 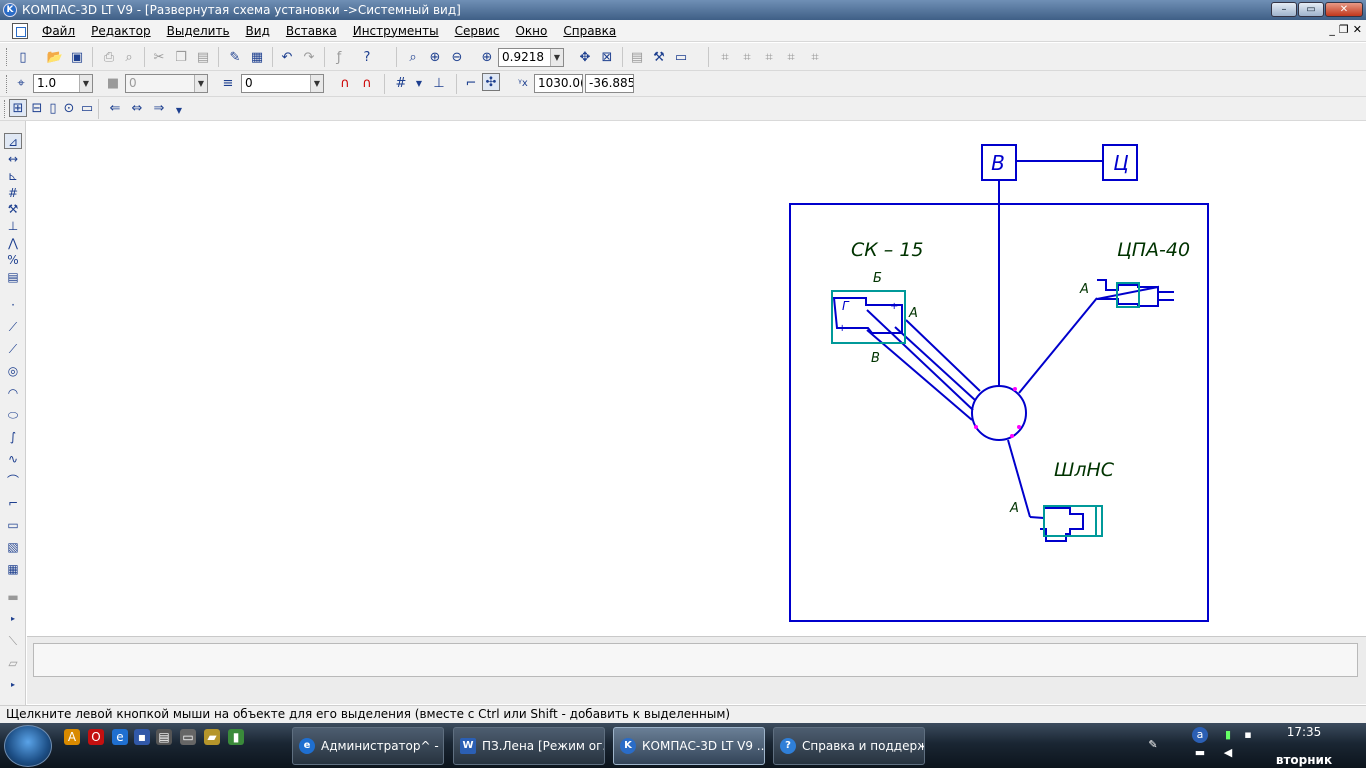 I want to click on view-rect-icon: ▭, so click(x=87, y=108).